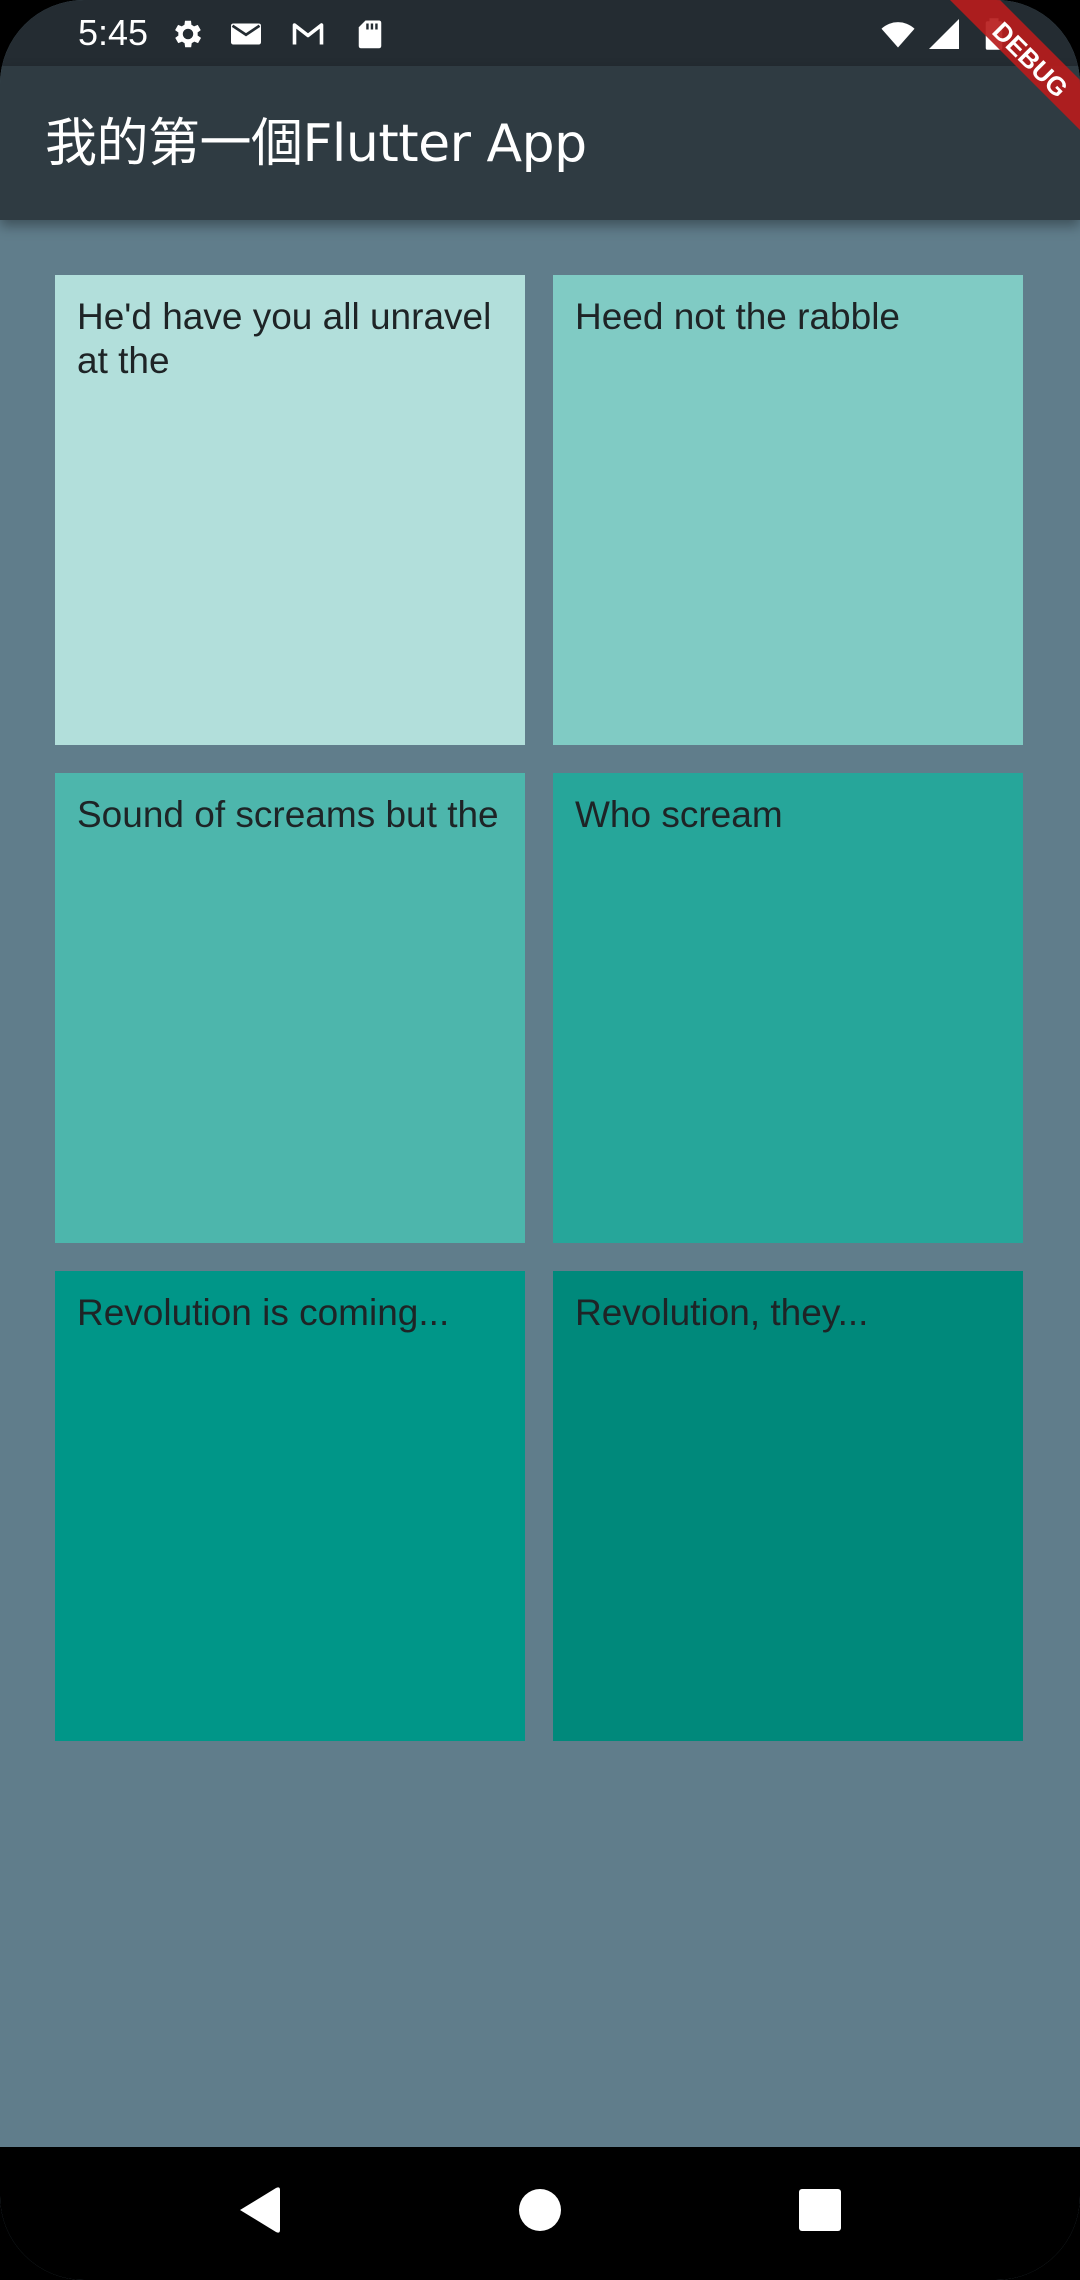  What do you see at coordinates (370, 34) in the screenshot?
I see `sd-card-icon` at bounding box center [370, 34].